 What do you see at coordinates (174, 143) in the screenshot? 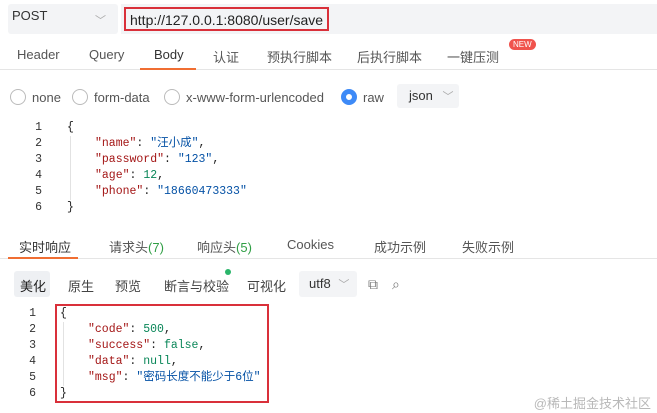
I see `json-value: "汪小成"` at bounding box center [174, 143].